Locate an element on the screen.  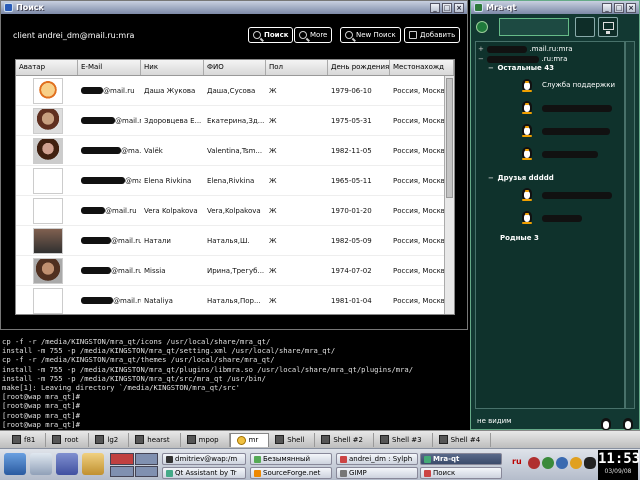
account-row: − .ru:mra is located at coordinates (522, 59).